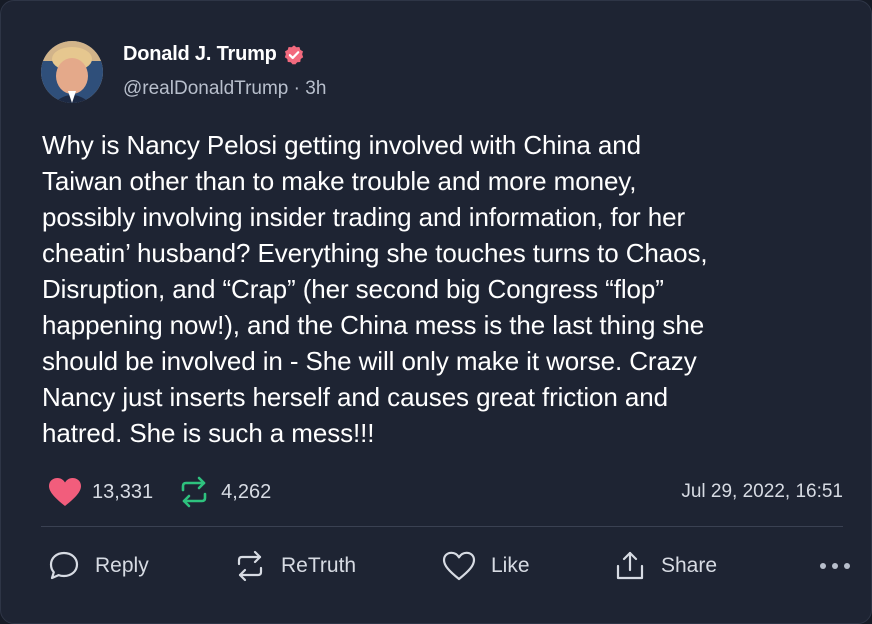 Image resolution: width=872 pixels, height=624 pixels. Describe the element at coordinates (294, 55) in the screenshot. I see `verified-badge-icon` at that location.